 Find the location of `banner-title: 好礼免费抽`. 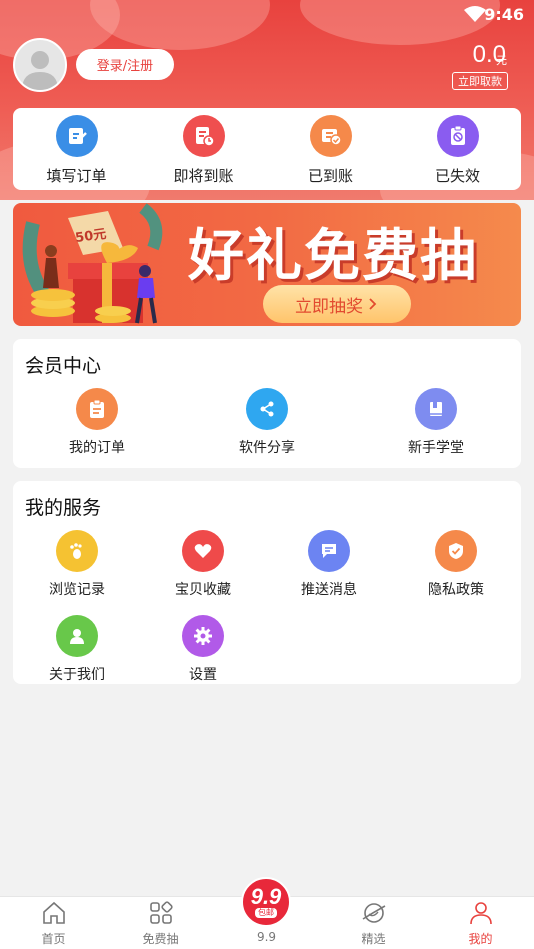

banner-title: 好礼免费抽 is located at coordinates (333, 256).